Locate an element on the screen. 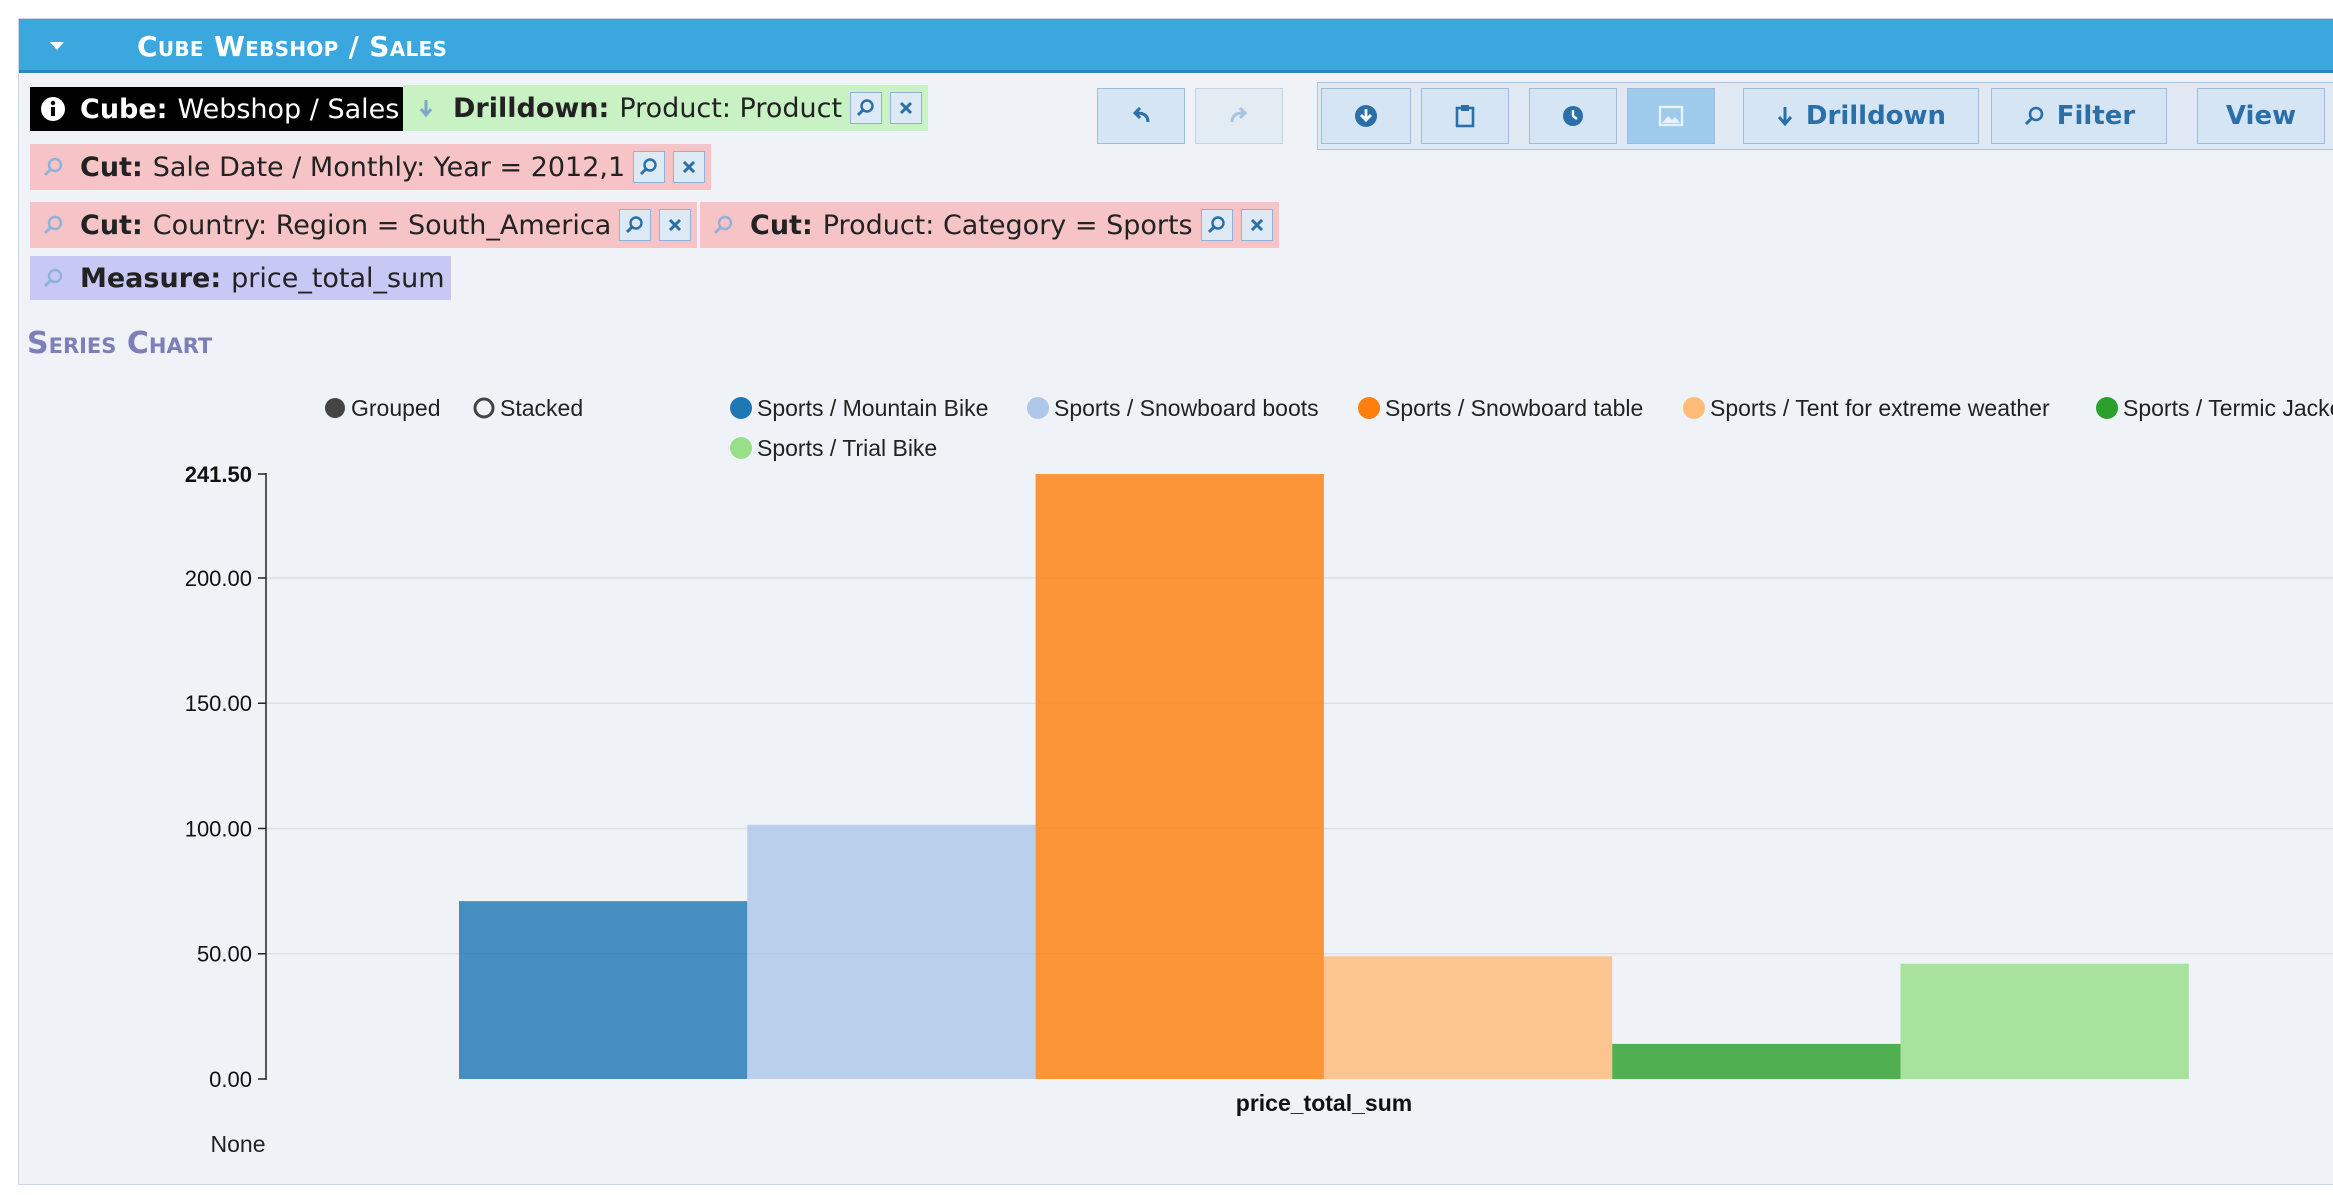  mode-grouped: Grouped is located at coordinates (383, 408).